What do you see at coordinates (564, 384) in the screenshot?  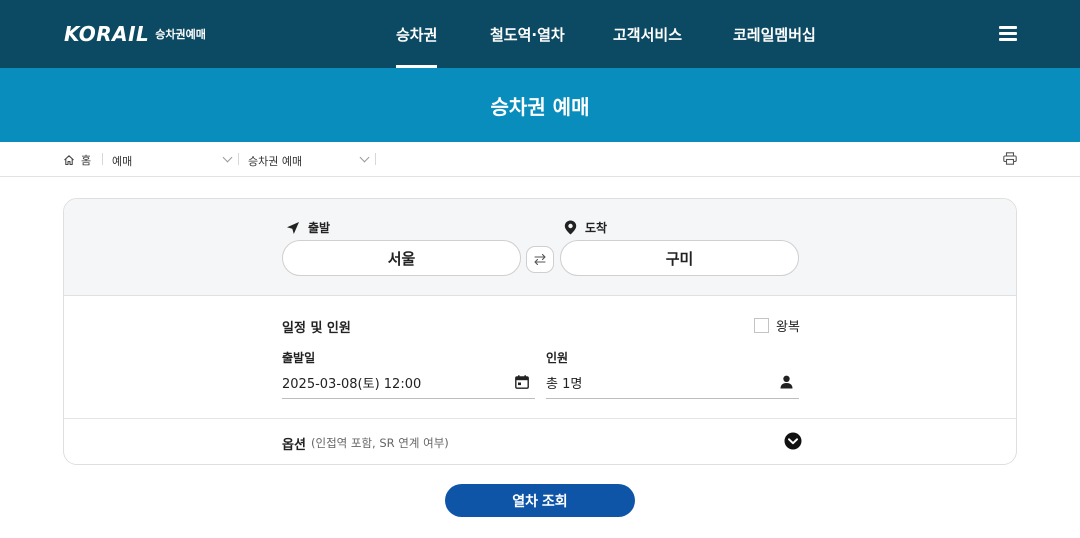 I see `passengers-value: 총 1명` at bounding box center [564, 384].